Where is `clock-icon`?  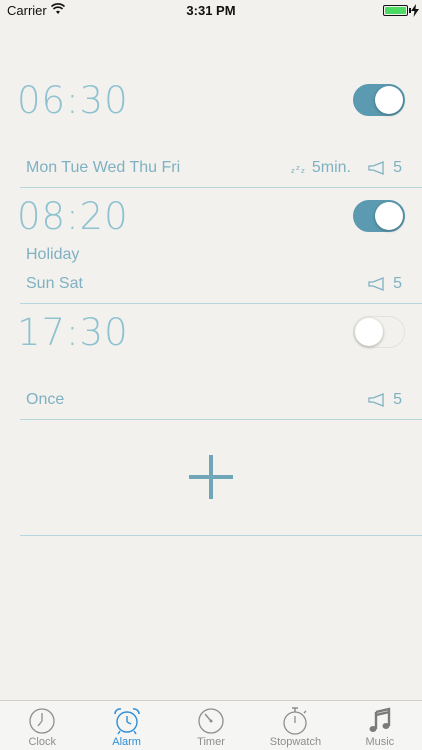 clock-icon is located at coordinates (42, 721).